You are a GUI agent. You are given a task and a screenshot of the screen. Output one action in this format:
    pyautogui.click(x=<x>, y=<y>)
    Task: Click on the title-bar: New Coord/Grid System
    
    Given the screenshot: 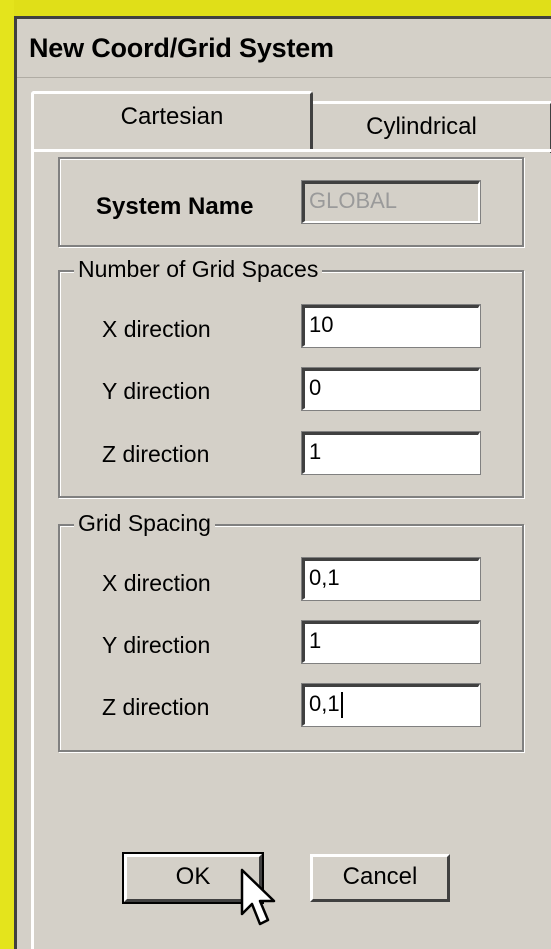 What is the action you would take?
    pyautogui.click(x=284, y=48)
    